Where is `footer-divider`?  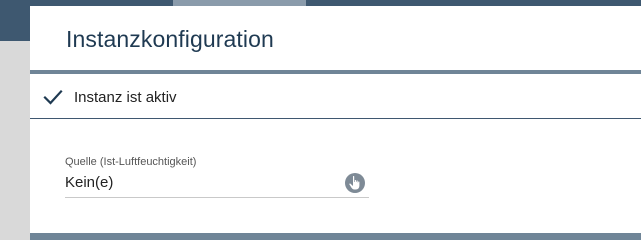 footer-divider is located at coordinates (335, 236).